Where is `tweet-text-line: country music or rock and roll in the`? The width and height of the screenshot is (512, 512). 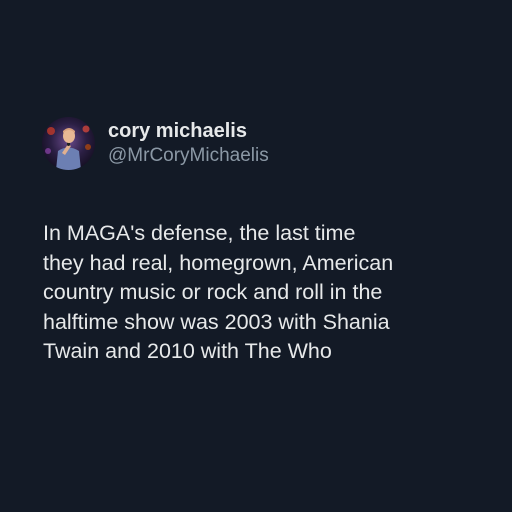
tweet-text-line: country music or rock and roll in the is located at coordinates (213, 292).